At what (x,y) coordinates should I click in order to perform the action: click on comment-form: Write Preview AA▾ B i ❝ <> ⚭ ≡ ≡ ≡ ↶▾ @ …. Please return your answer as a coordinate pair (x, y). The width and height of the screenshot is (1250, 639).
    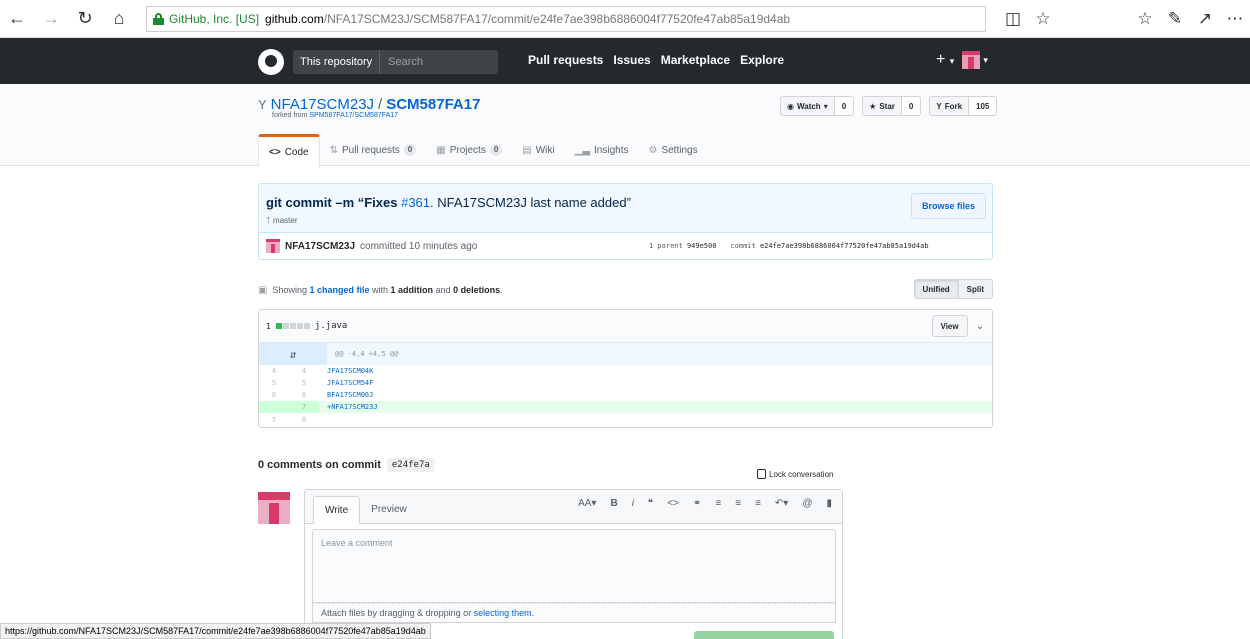
    Looking at the image, I should click on (573, 564).